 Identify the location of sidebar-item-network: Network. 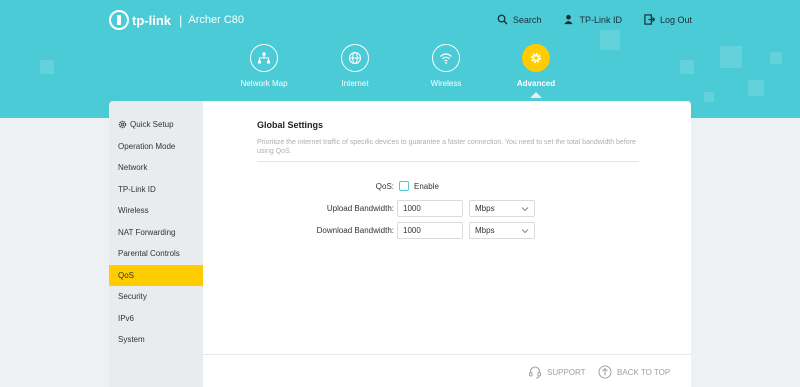
(156, 168).